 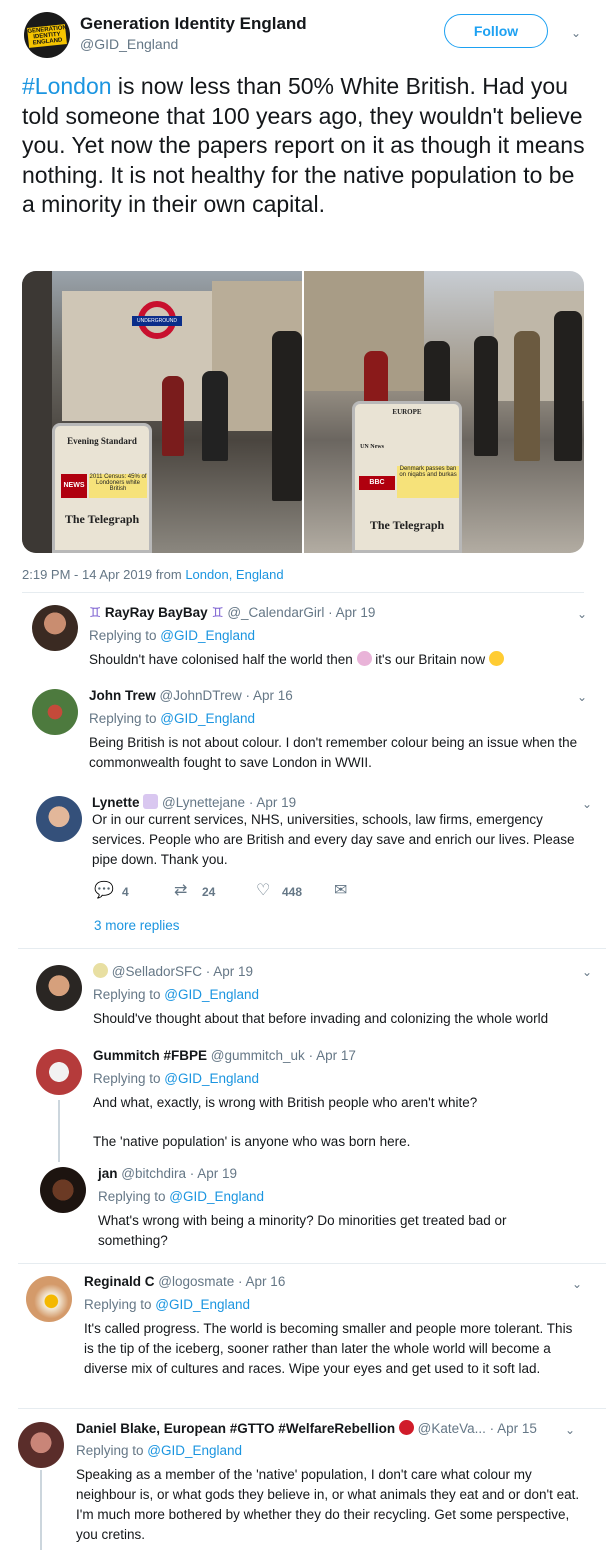 What do you see at coordinates (203, 802) in the screenshot?
I see `reply-handle: @Lynettejane` at bounding box center [203, 802].